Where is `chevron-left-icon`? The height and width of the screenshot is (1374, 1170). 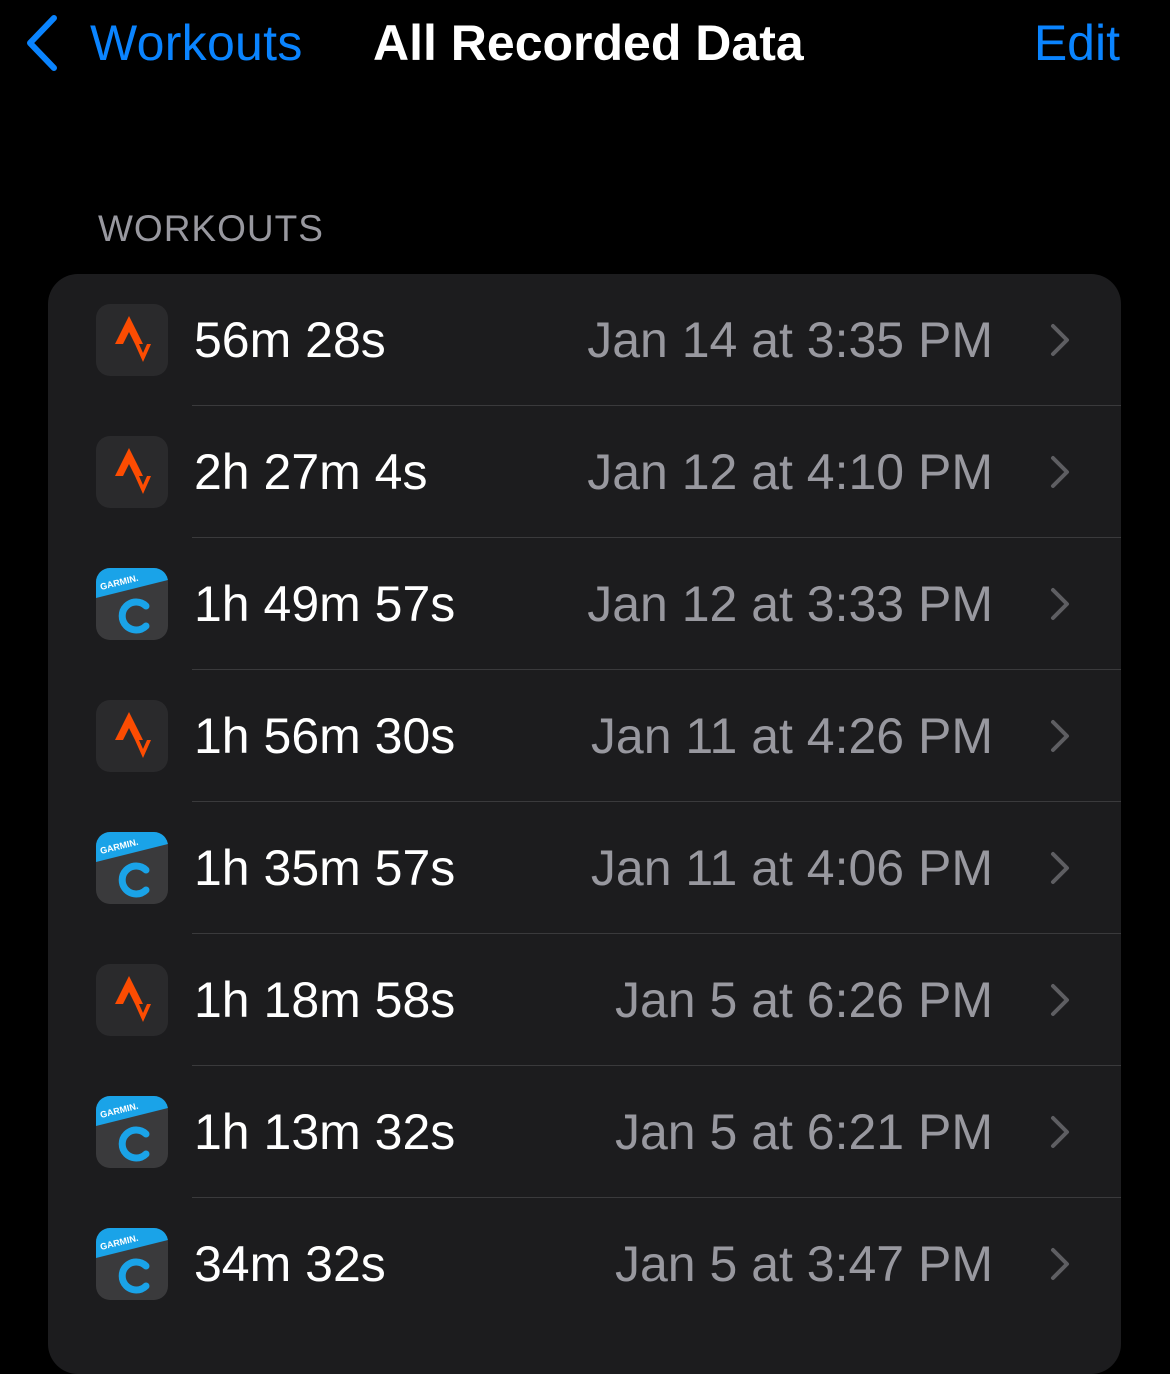 chevron-left-icon is located at coordinates (42, 43).